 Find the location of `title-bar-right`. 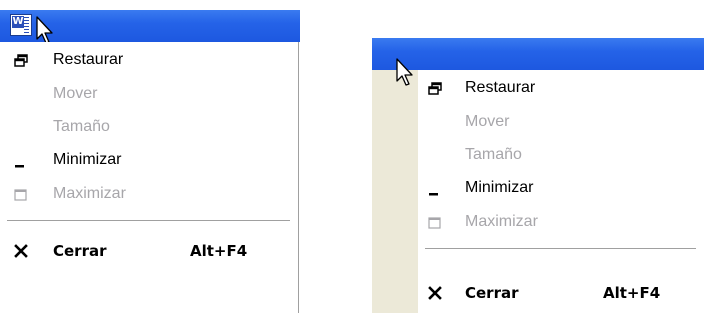

title-bar-right is located at coordinates (538, 54).